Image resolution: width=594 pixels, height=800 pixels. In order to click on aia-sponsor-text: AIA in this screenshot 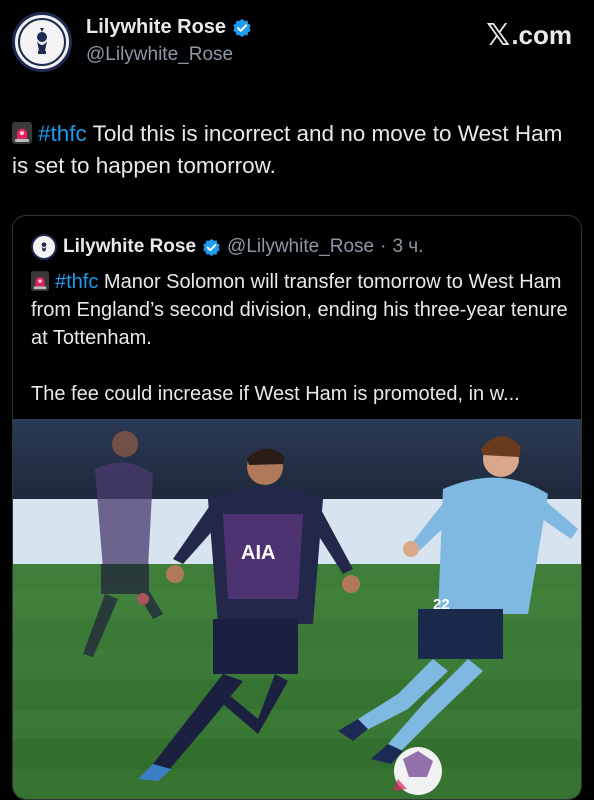, I will do `click(258, 553)`.